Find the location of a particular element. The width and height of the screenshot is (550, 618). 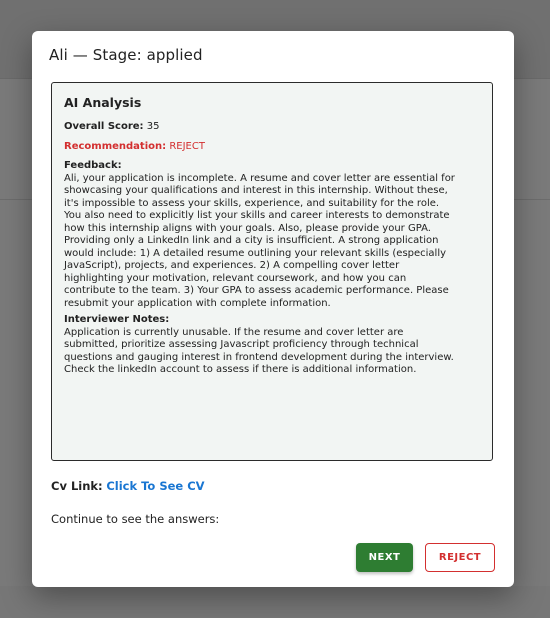

score-label: Overall Score: is located at coordinates (104, 126).